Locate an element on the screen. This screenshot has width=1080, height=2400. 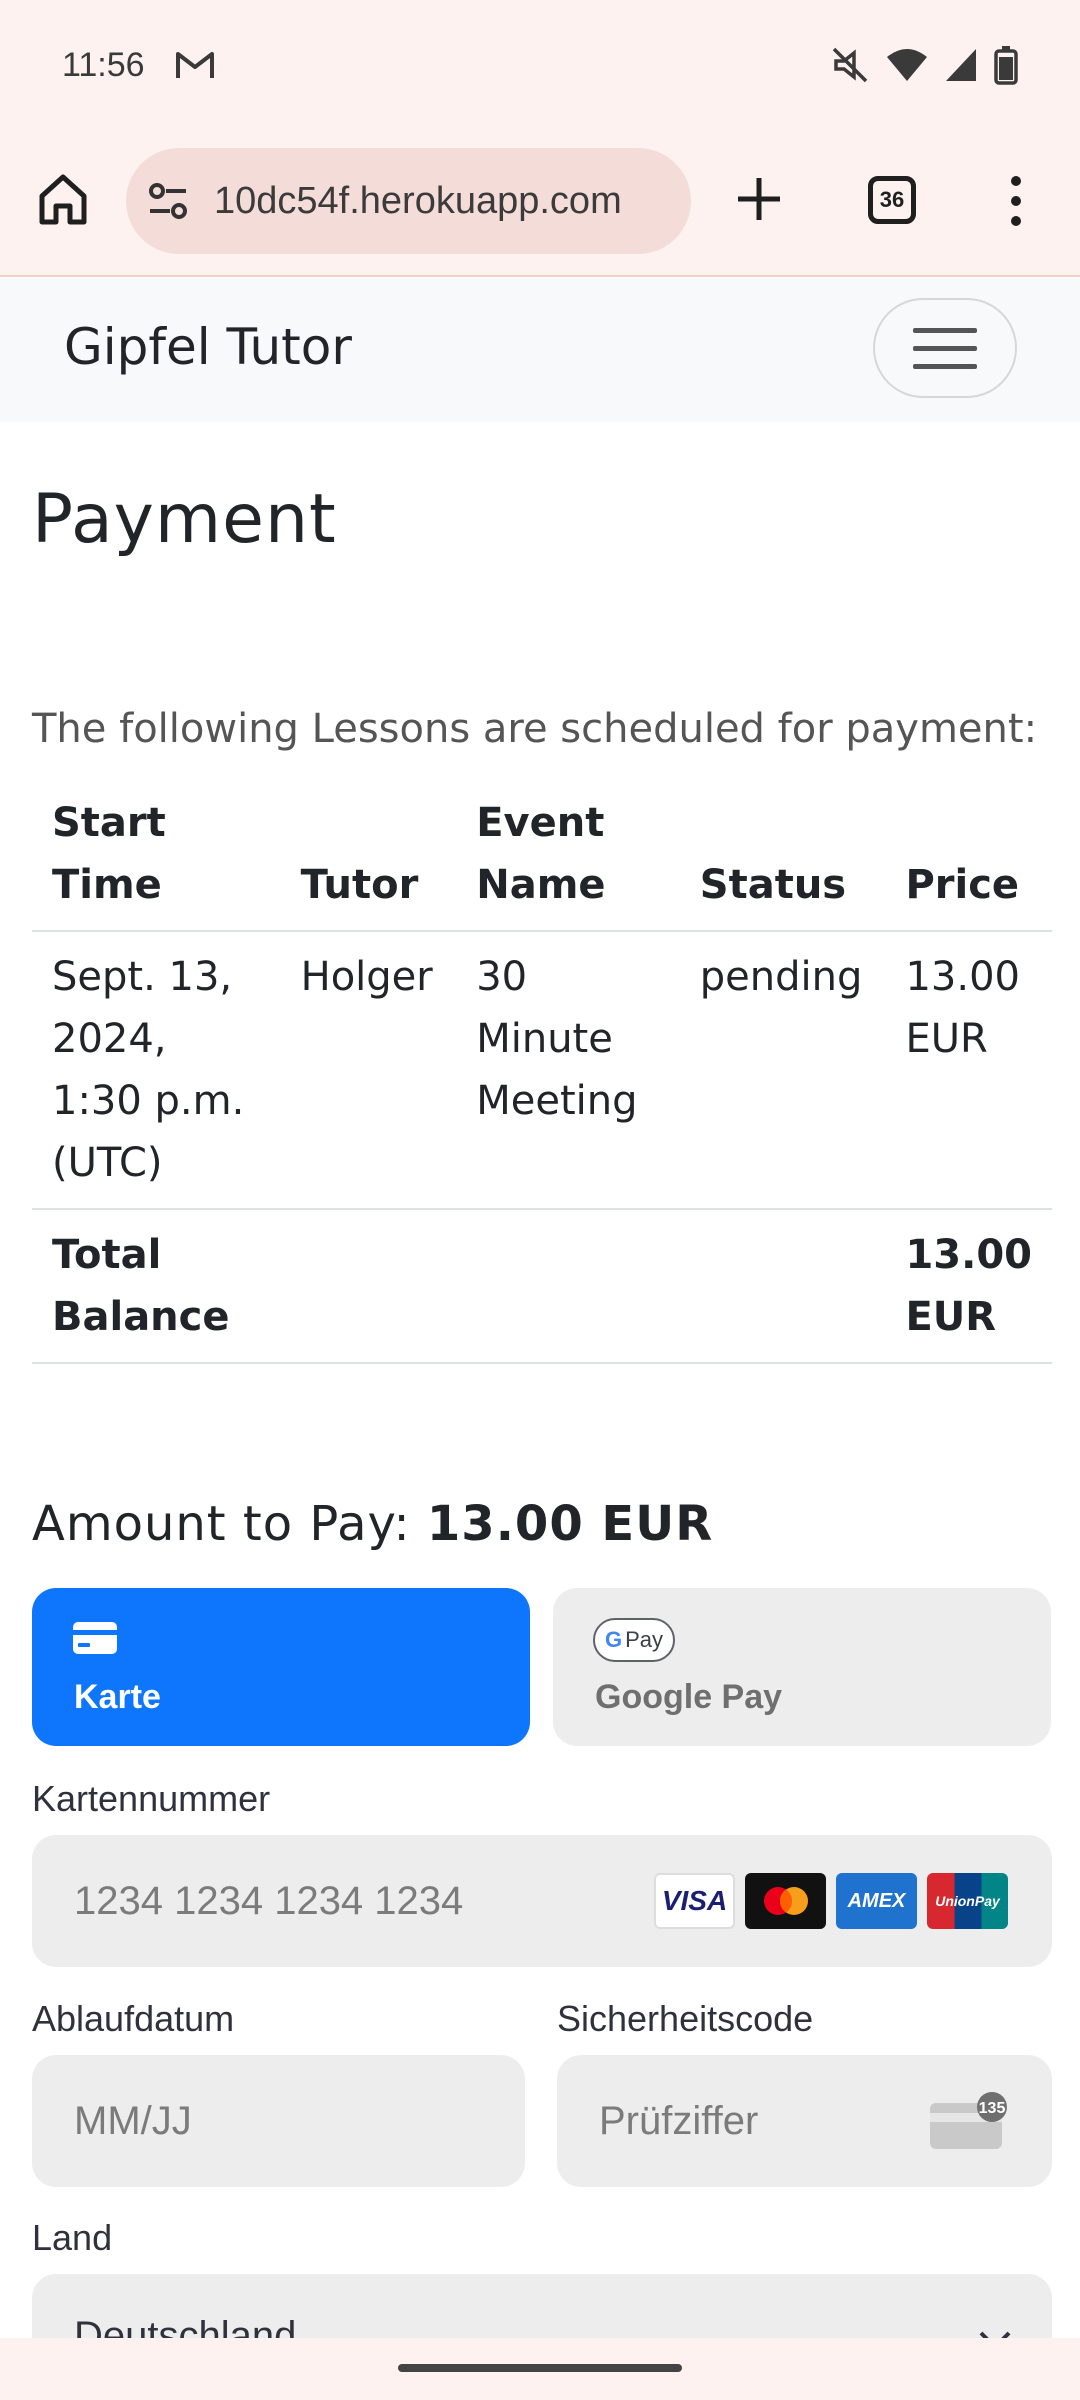
col-status: Status is located at coordinates (782, 857).